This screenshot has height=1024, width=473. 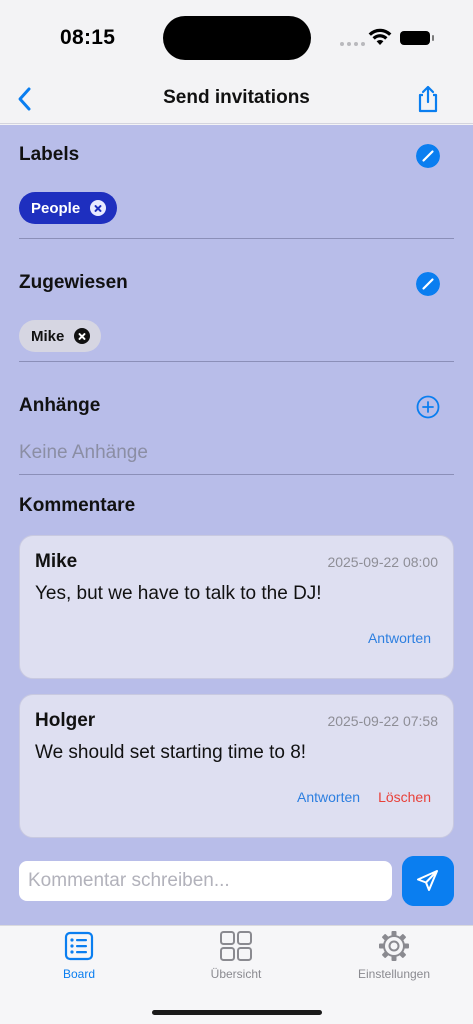 What do you see at coordinates (237, 1012) in the screenshot?
I see `home-indicator` at bounding box center [237, 1012].